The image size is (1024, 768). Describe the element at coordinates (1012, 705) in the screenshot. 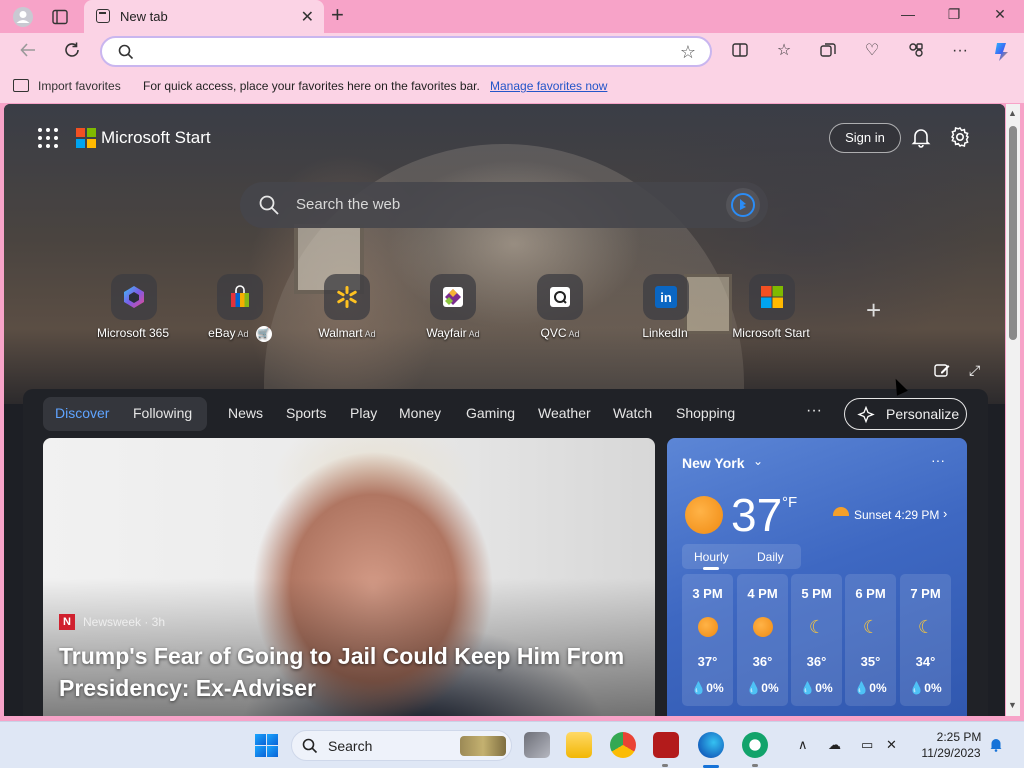

I see `scroll-down-arrow-icon: ▼` at that location.